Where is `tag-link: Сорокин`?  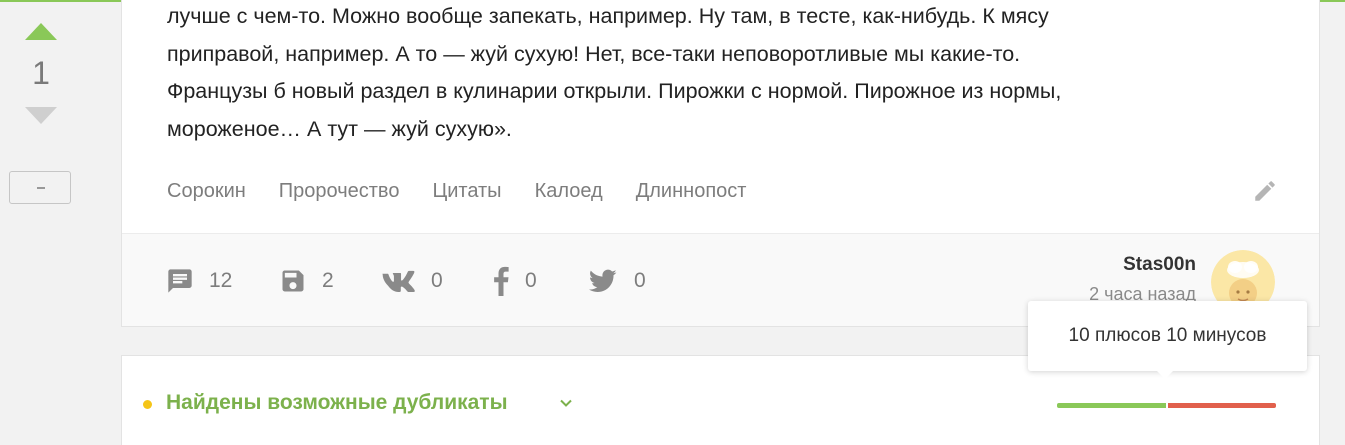 tag-link: Сорокин is located at coordinates (206, 191).